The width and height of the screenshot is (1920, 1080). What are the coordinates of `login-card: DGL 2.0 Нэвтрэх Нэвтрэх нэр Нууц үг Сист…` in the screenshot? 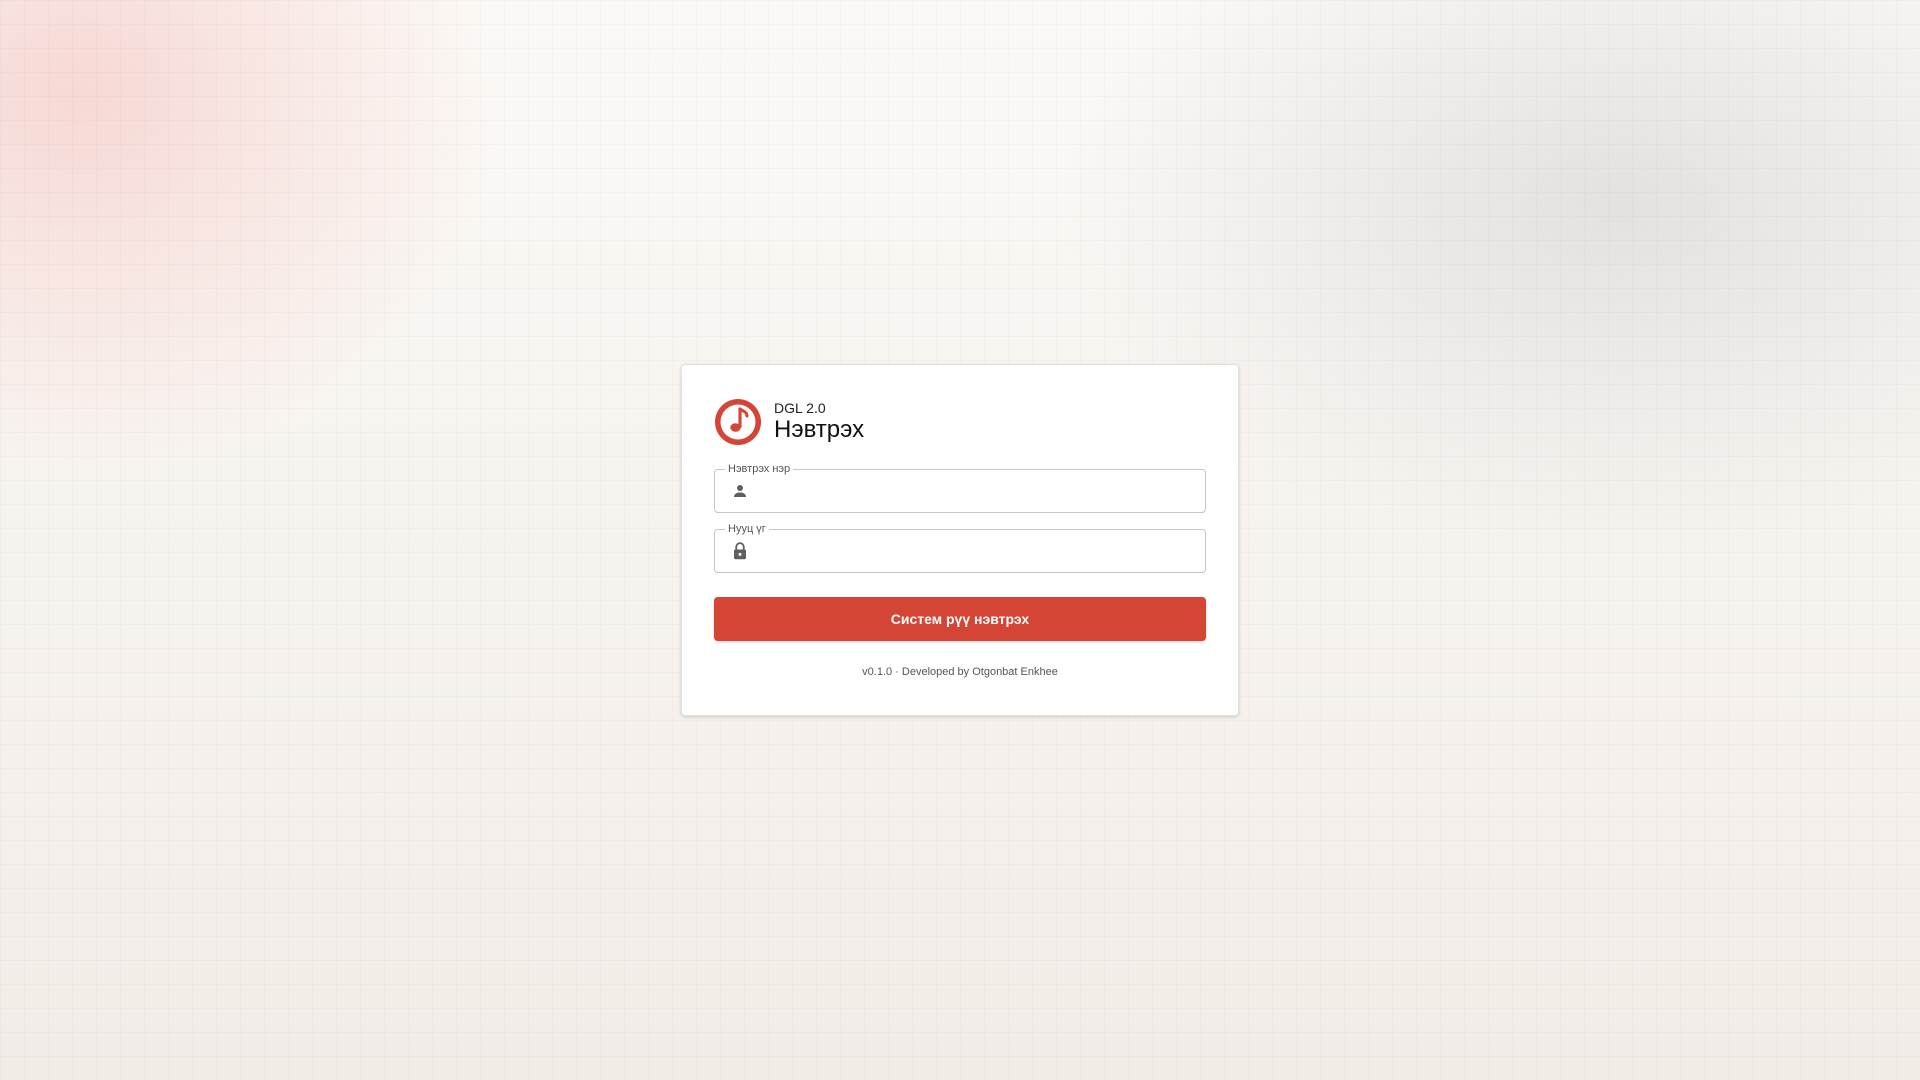 It's located at (960, 540).